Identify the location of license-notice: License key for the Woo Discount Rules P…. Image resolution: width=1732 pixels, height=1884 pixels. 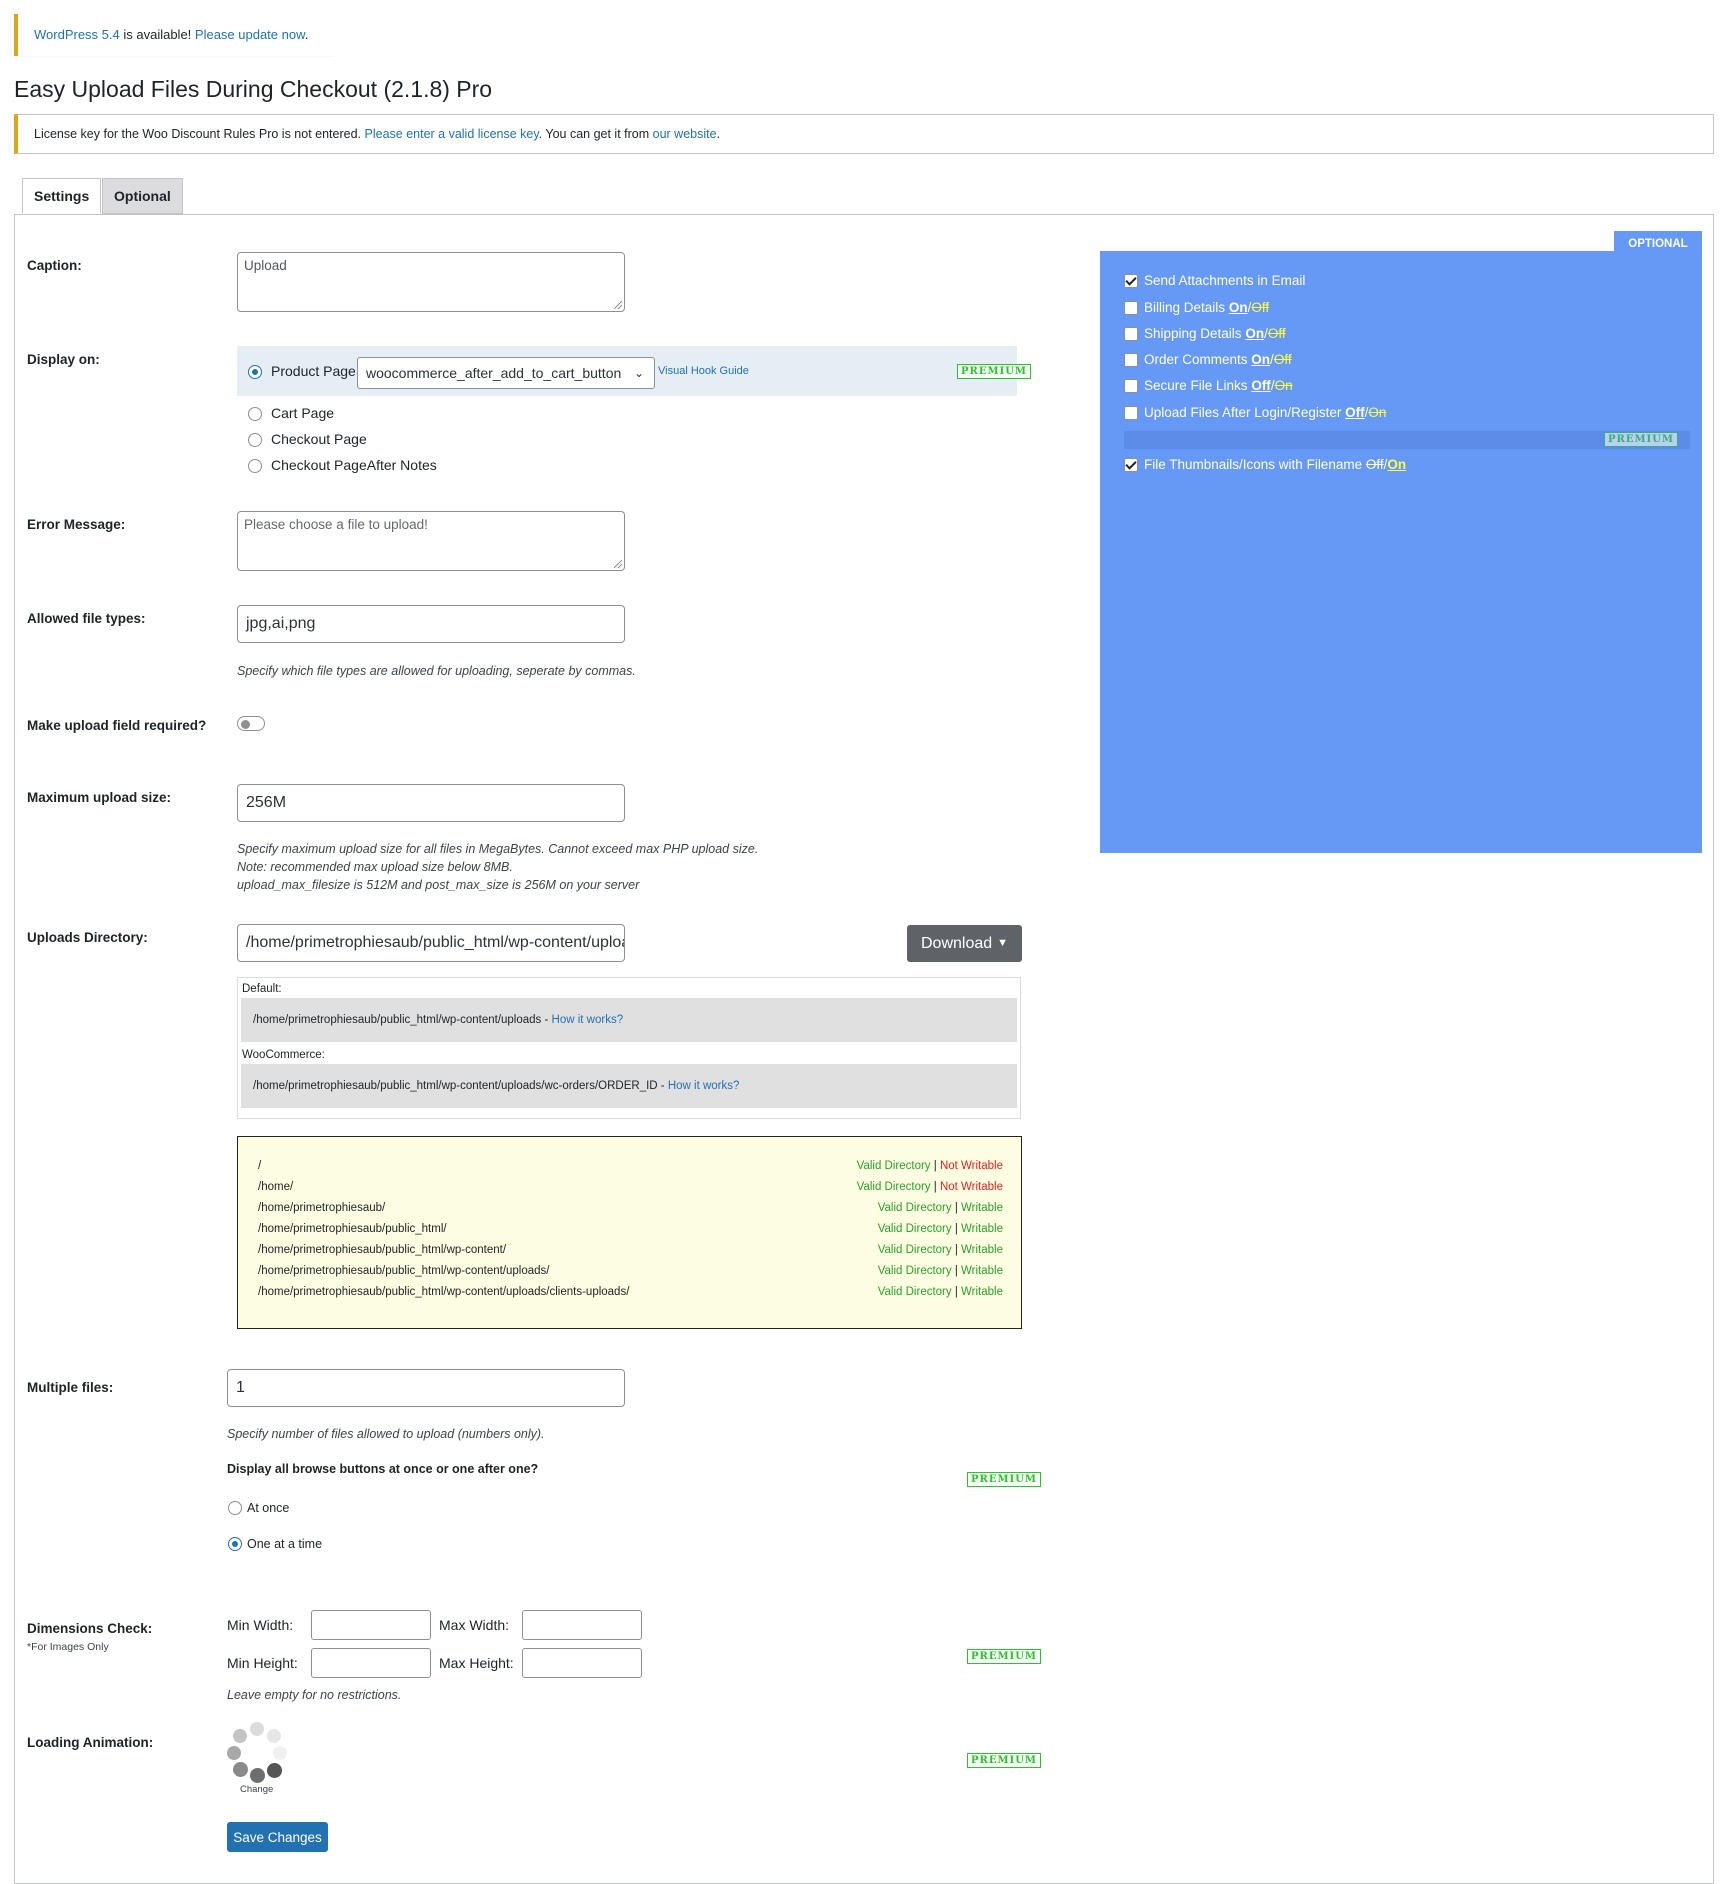
(864, 134).